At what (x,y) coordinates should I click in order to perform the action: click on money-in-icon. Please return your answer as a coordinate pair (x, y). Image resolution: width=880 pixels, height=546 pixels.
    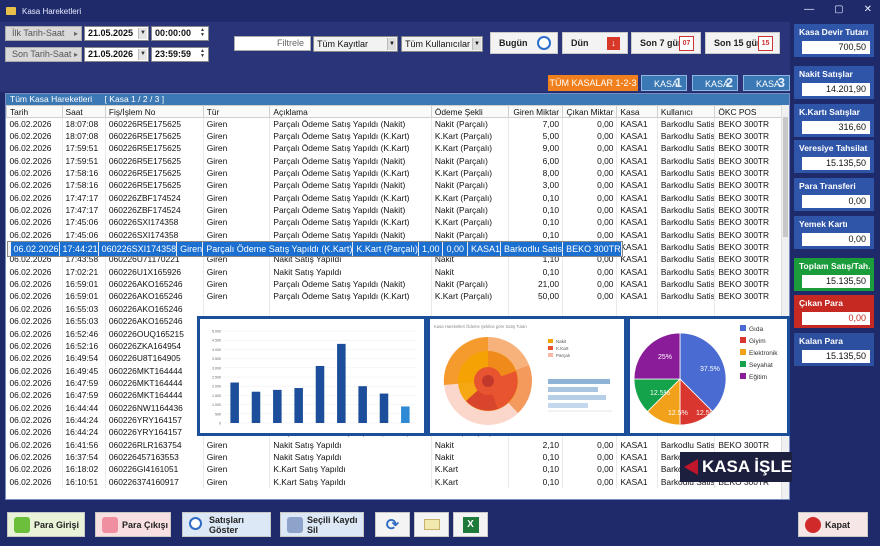
    Looking at the image, I should click on (22, 525).